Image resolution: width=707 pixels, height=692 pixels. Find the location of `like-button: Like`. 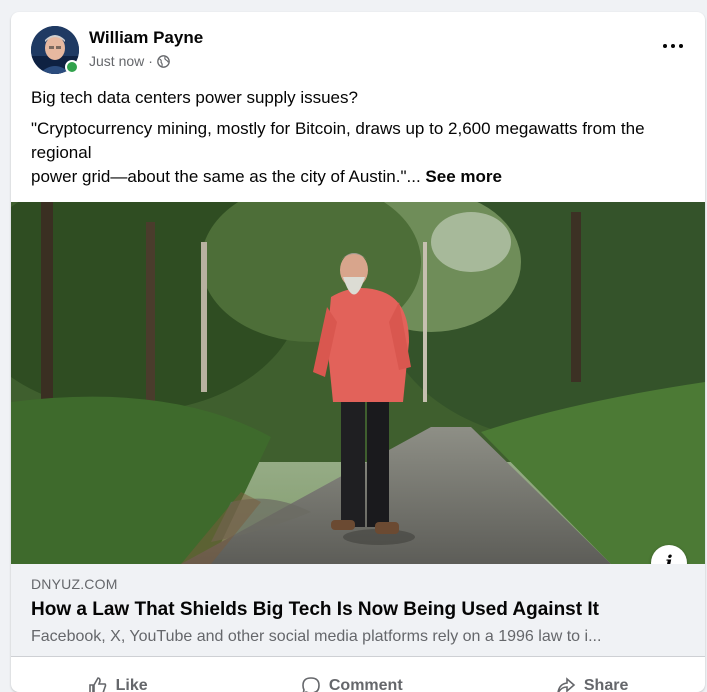

like-button: Like is located at coordinates (118, 684).